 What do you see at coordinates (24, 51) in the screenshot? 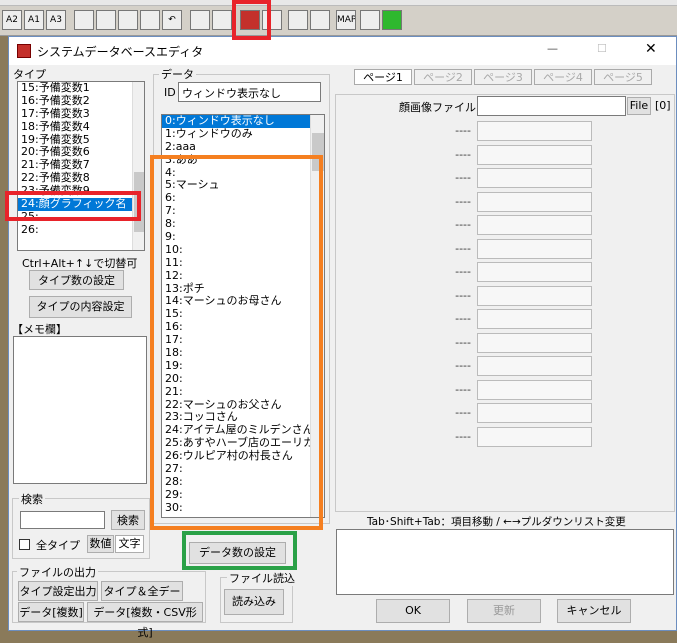
I see `app-icon` at bounding box center [24, 51].